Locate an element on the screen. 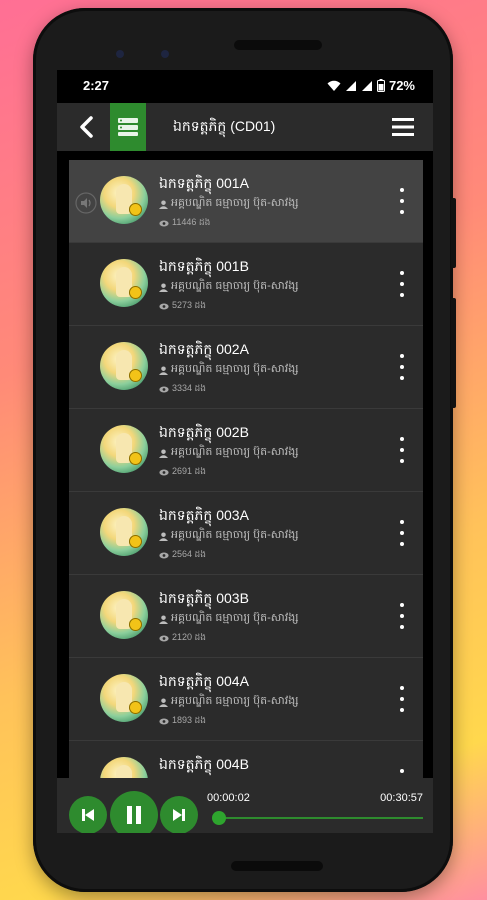  front-camera is located at coordinates (120, 54).